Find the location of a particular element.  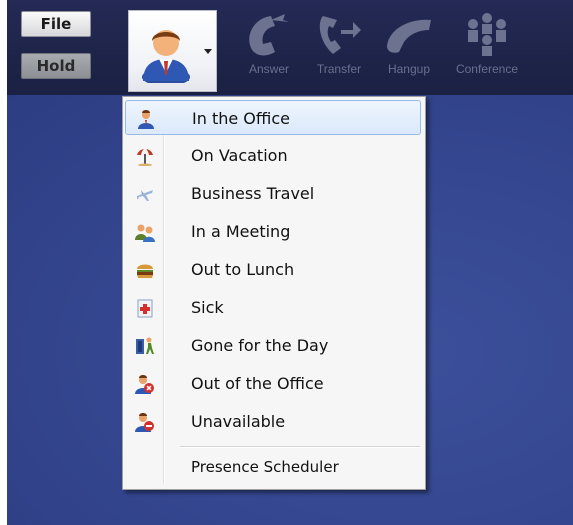

person-unavailable-icon is located at coordinates (144, 422).